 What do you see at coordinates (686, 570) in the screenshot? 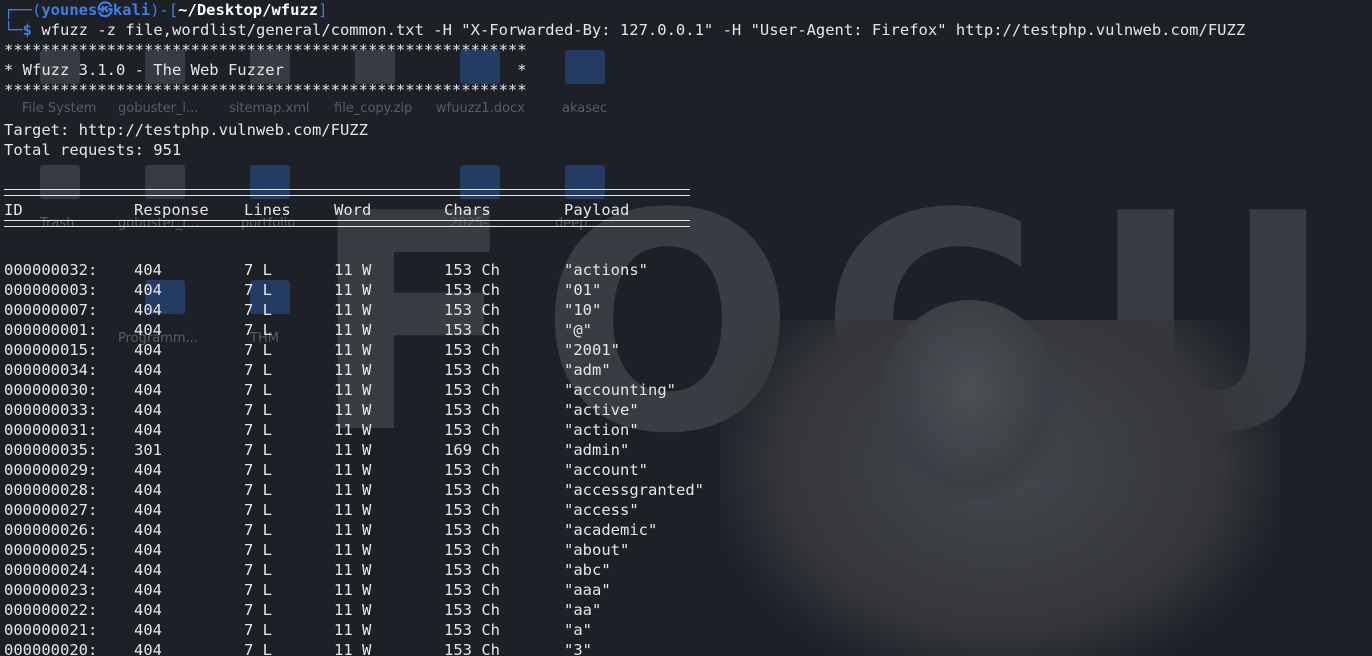
I see `table-row: 000000024: 404 7 L 11 W 153 Ch "abc"` at bounding box center [686, 570].